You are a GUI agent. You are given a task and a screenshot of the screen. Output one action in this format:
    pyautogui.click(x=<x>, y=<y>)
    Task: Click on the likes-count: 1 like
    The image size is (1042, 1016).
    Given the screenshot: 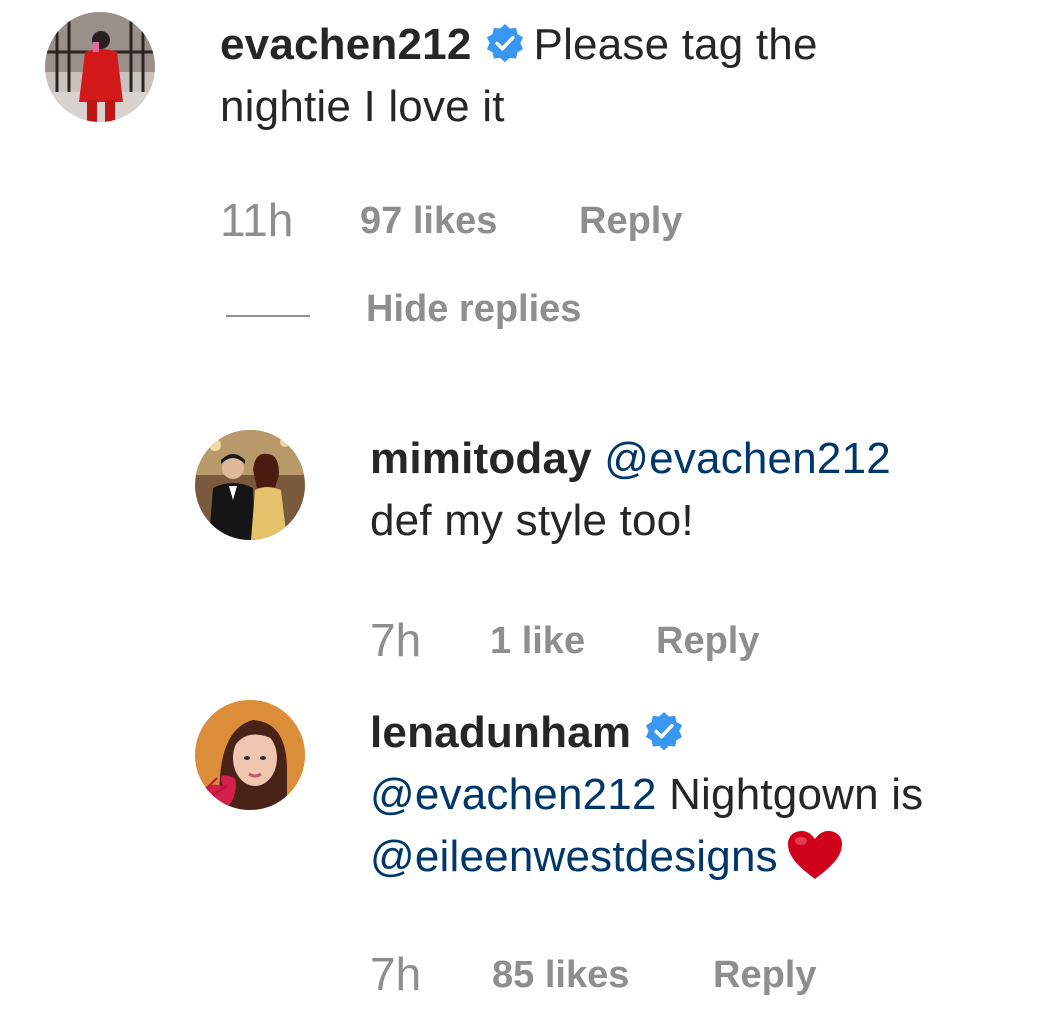 What is the action you would take?
    pyautogui.click(x=537, y=641)
    